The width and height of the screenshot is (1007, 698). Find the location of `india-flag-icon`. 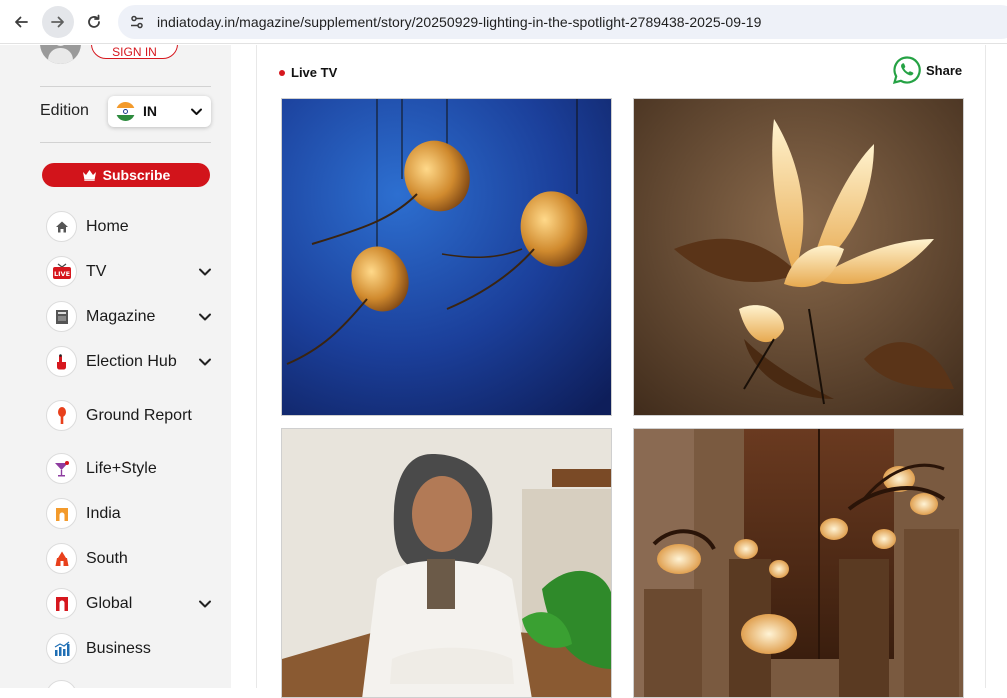

india-flag-icon is located at coordinates (125, 111).